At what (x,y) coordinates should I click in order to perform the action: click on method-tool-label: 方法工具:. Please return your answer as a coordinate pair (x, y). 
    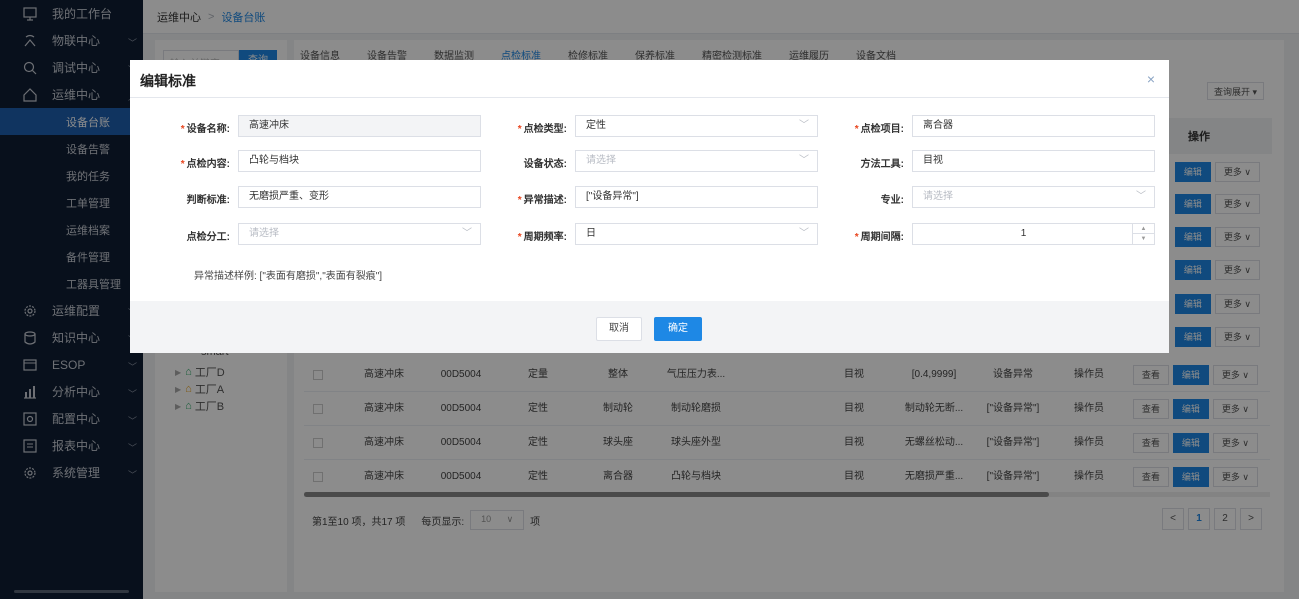
    Looking at the image, I should click on (882, 164).